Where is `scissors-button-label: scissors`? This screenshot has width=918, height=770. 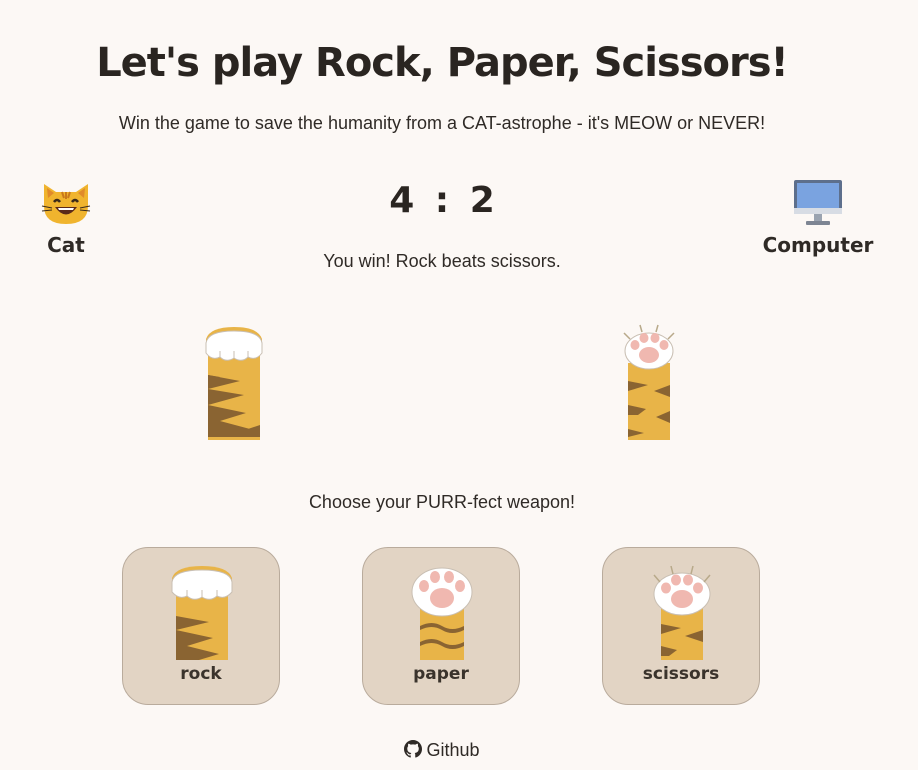 scissors-button-label: scissors is located at coordinates (681, 674).